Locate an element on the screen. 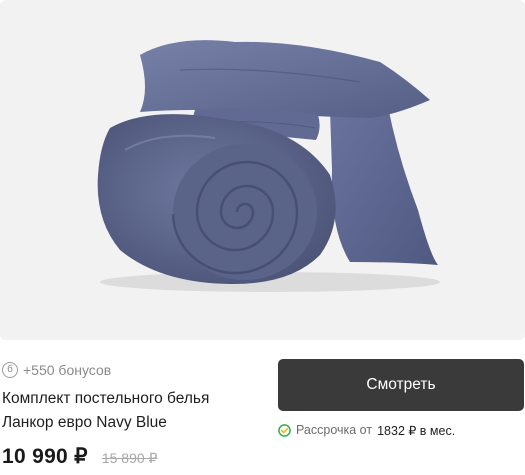 The image size is (525, 475). bonus-text: +550 бонусов is located at coordinates (67, 370).